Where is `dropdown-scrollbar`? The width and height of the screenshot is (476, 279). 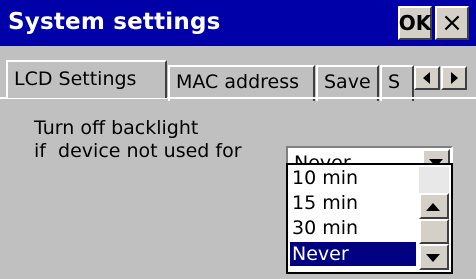
dropdown-scrollbar is located at coordinates (434, 218).